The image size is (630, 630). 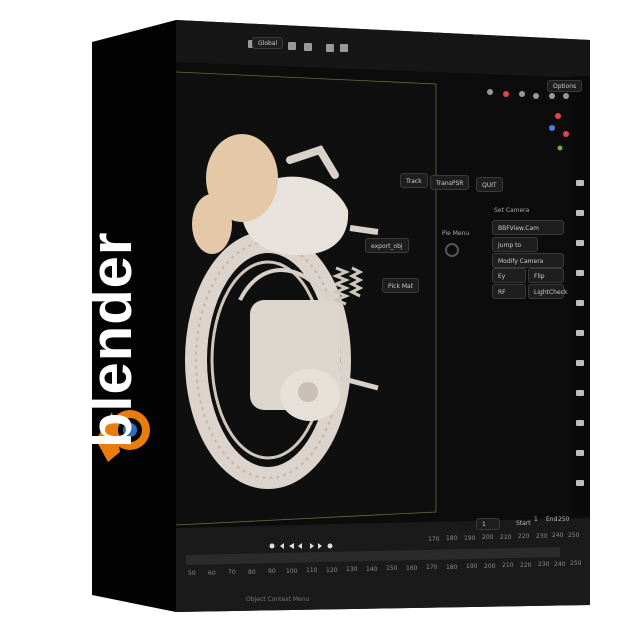 I want to click on ruler-lower-16: 210, so click(x=508, y=565).